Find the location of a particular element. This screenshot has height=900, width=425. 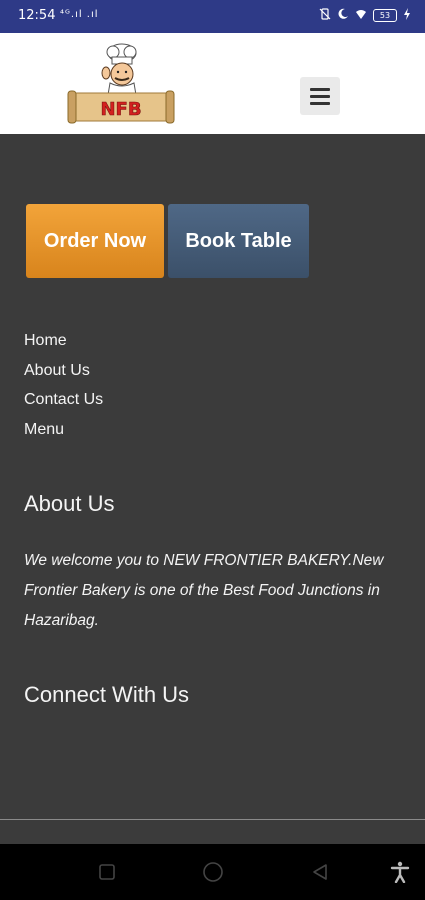

nav-link-about-us: About Us is located at coordinates (63, 373).